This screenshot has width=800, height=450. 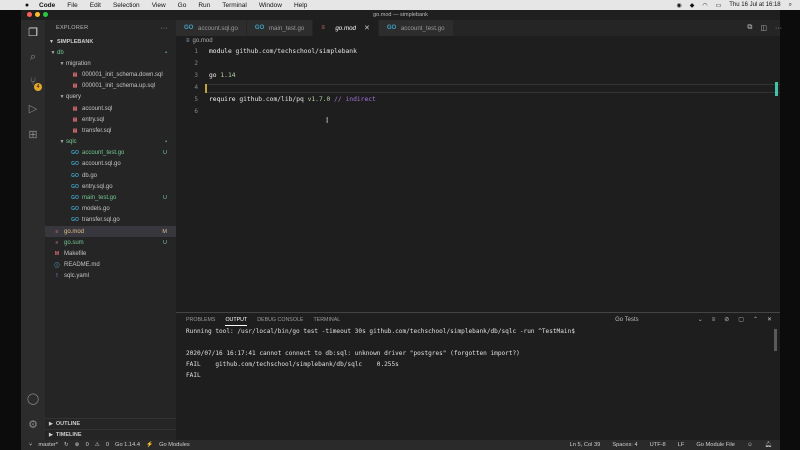 I want to click on bell-icon: 🔔︎, so click(x=768, y=445).